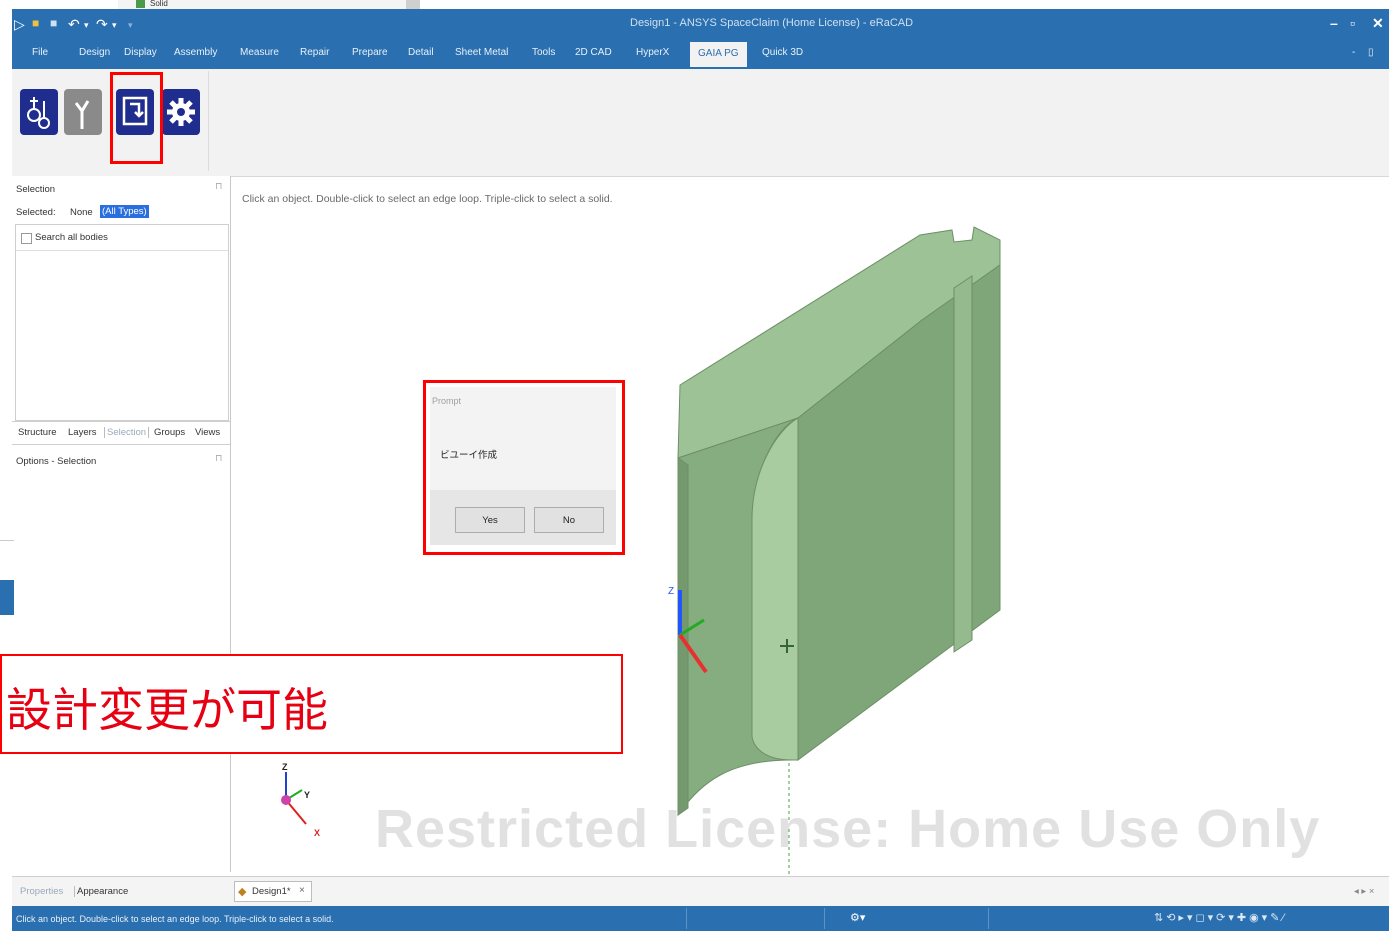 This screenshot has height=931, width=1389. I want to click on close-button: ✕, so click(1378, 23).